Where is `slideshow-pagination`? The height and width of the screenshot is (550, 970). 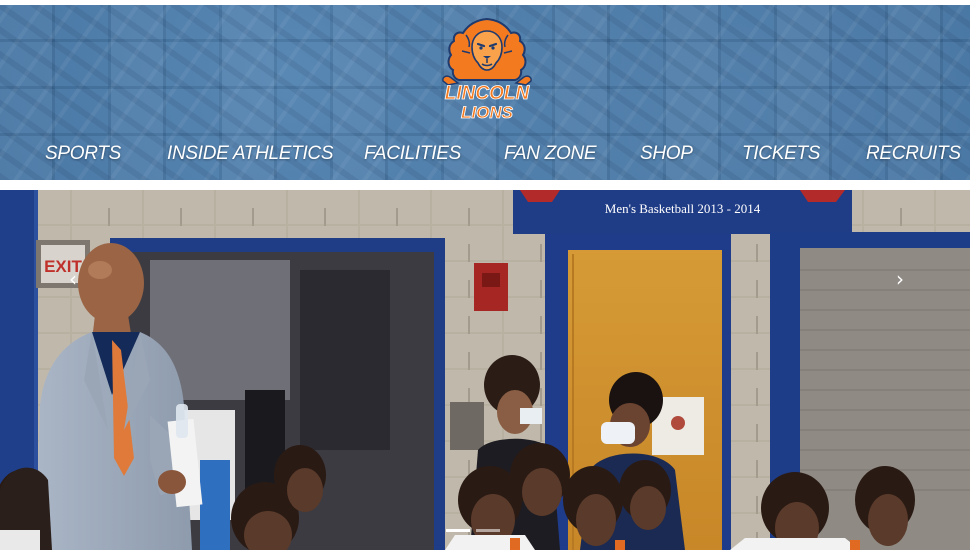
slideshow-pagination is located at coordinates (473, 531).